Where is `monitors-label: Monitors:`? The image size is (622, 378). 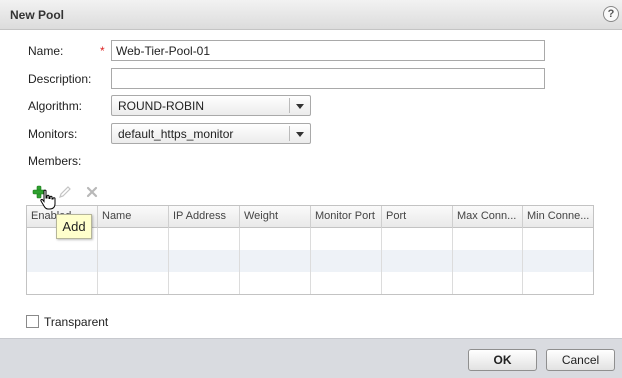
monitors-label: Monitors: is located at coordinates (53, 134).